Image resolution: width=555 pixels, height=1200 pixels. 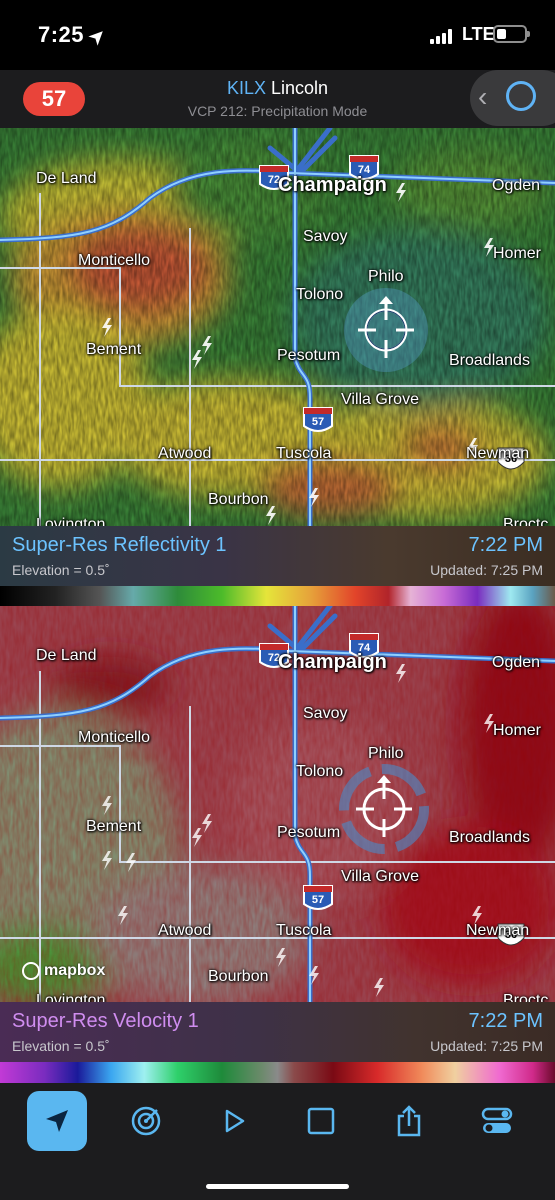 I want to click on clock-text: 7:25, so click(x=61, y=34).